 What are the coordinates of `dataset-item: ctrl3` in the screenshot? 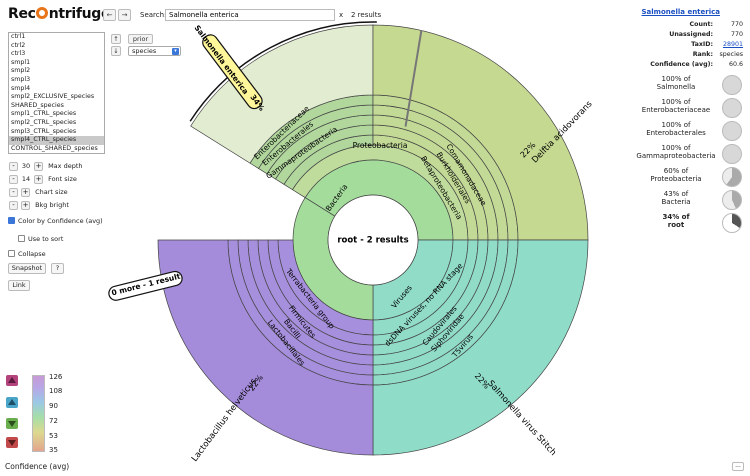 It's located at (56, 54).